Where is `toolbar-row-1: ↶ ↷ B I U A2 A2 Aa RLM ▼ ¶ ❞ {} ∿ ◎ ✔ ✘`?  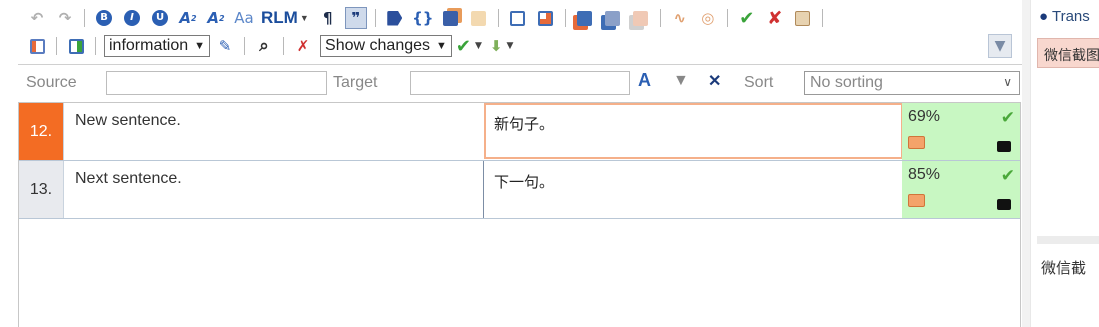 toolbar-row-1: ↶ ↷ B I U A2 A2 Aa RLM ▼ ¶ ❞ {} ∿ ◎ ✔ ✘ is located at coordinates (428, 18).